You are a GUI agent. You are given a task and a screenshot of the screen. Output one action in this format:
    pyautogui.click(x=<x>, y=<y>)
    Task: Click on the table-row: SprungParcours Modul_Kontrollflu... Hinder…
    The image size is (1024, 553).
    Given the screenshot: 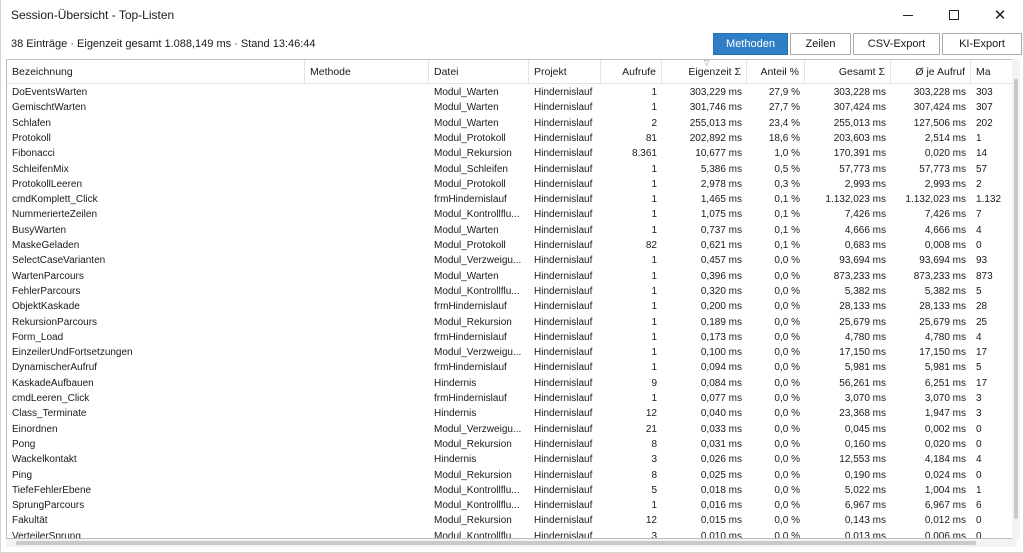 What is the action you would take?
    pyautogui.click(x=511, y=505)
    